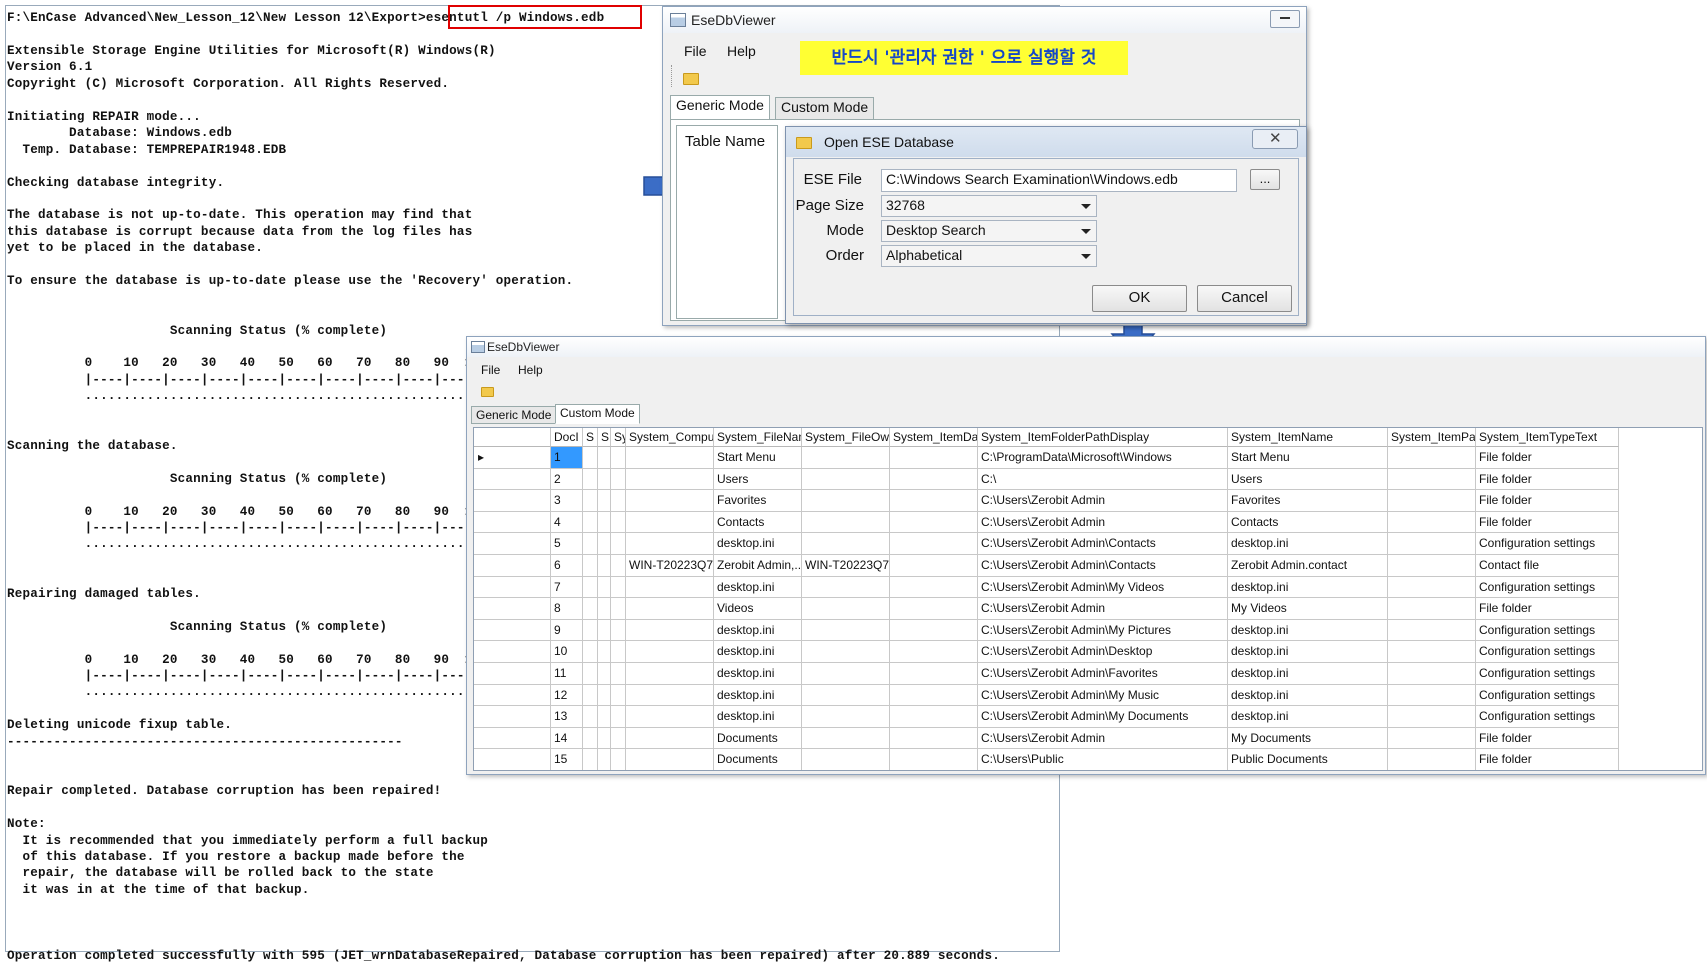 This screenshot has width=1707, height=964. What do you see at coordinates (1308, 609) in the screenshot?
I see `table-cell: My Videos` at bounding box center [1308, 609].